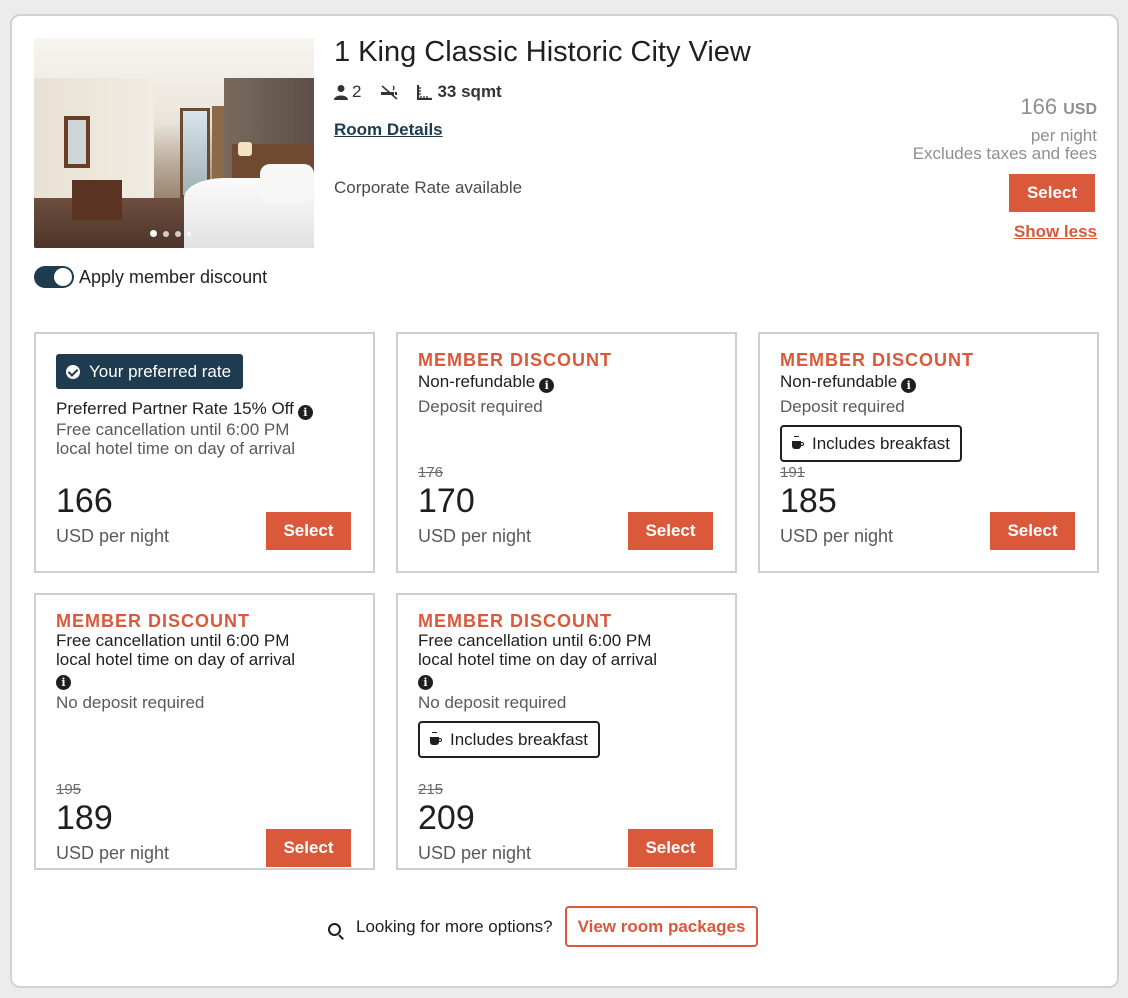 Image resolution: width=1128 pixels, height=998 pixels. Describe the element at coordinates (173, 429) in the screenshot. I see `rate-cancellation: Free cancellation until 6:00 PM` at that location.